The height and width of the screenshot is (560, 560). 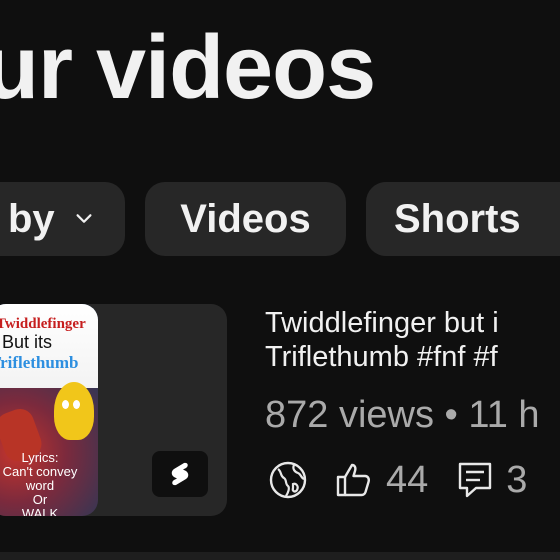 What do you see at coordinates (475, 480) in the screenshot?
I see `comment-icon` at bounding box center [475, 480].